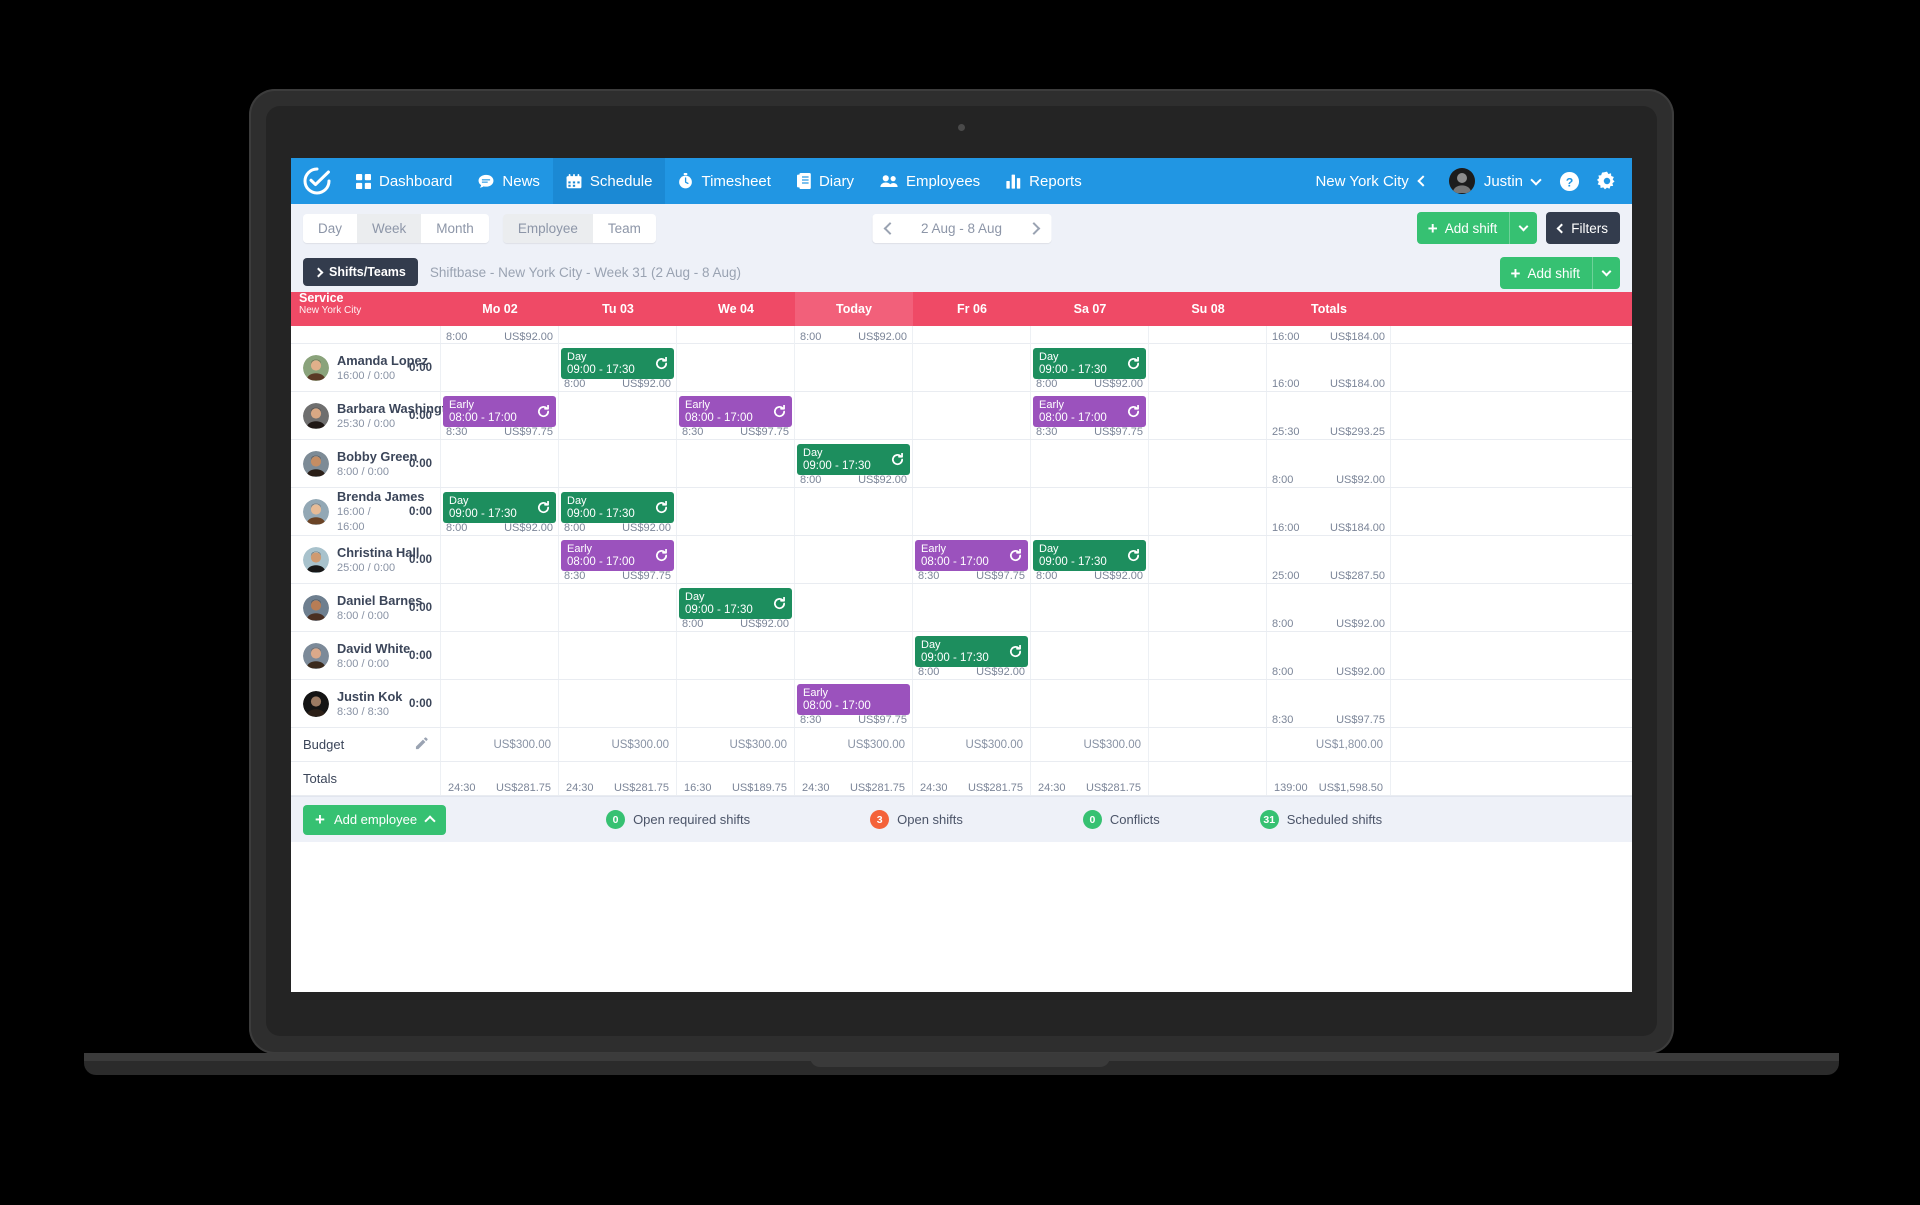 Image resolution: width=1920 pixels, height=1205 pixels. Describe the element at coordinates (1523, 228) in the screenshot. I see `add-shift-dropdown` at that location.